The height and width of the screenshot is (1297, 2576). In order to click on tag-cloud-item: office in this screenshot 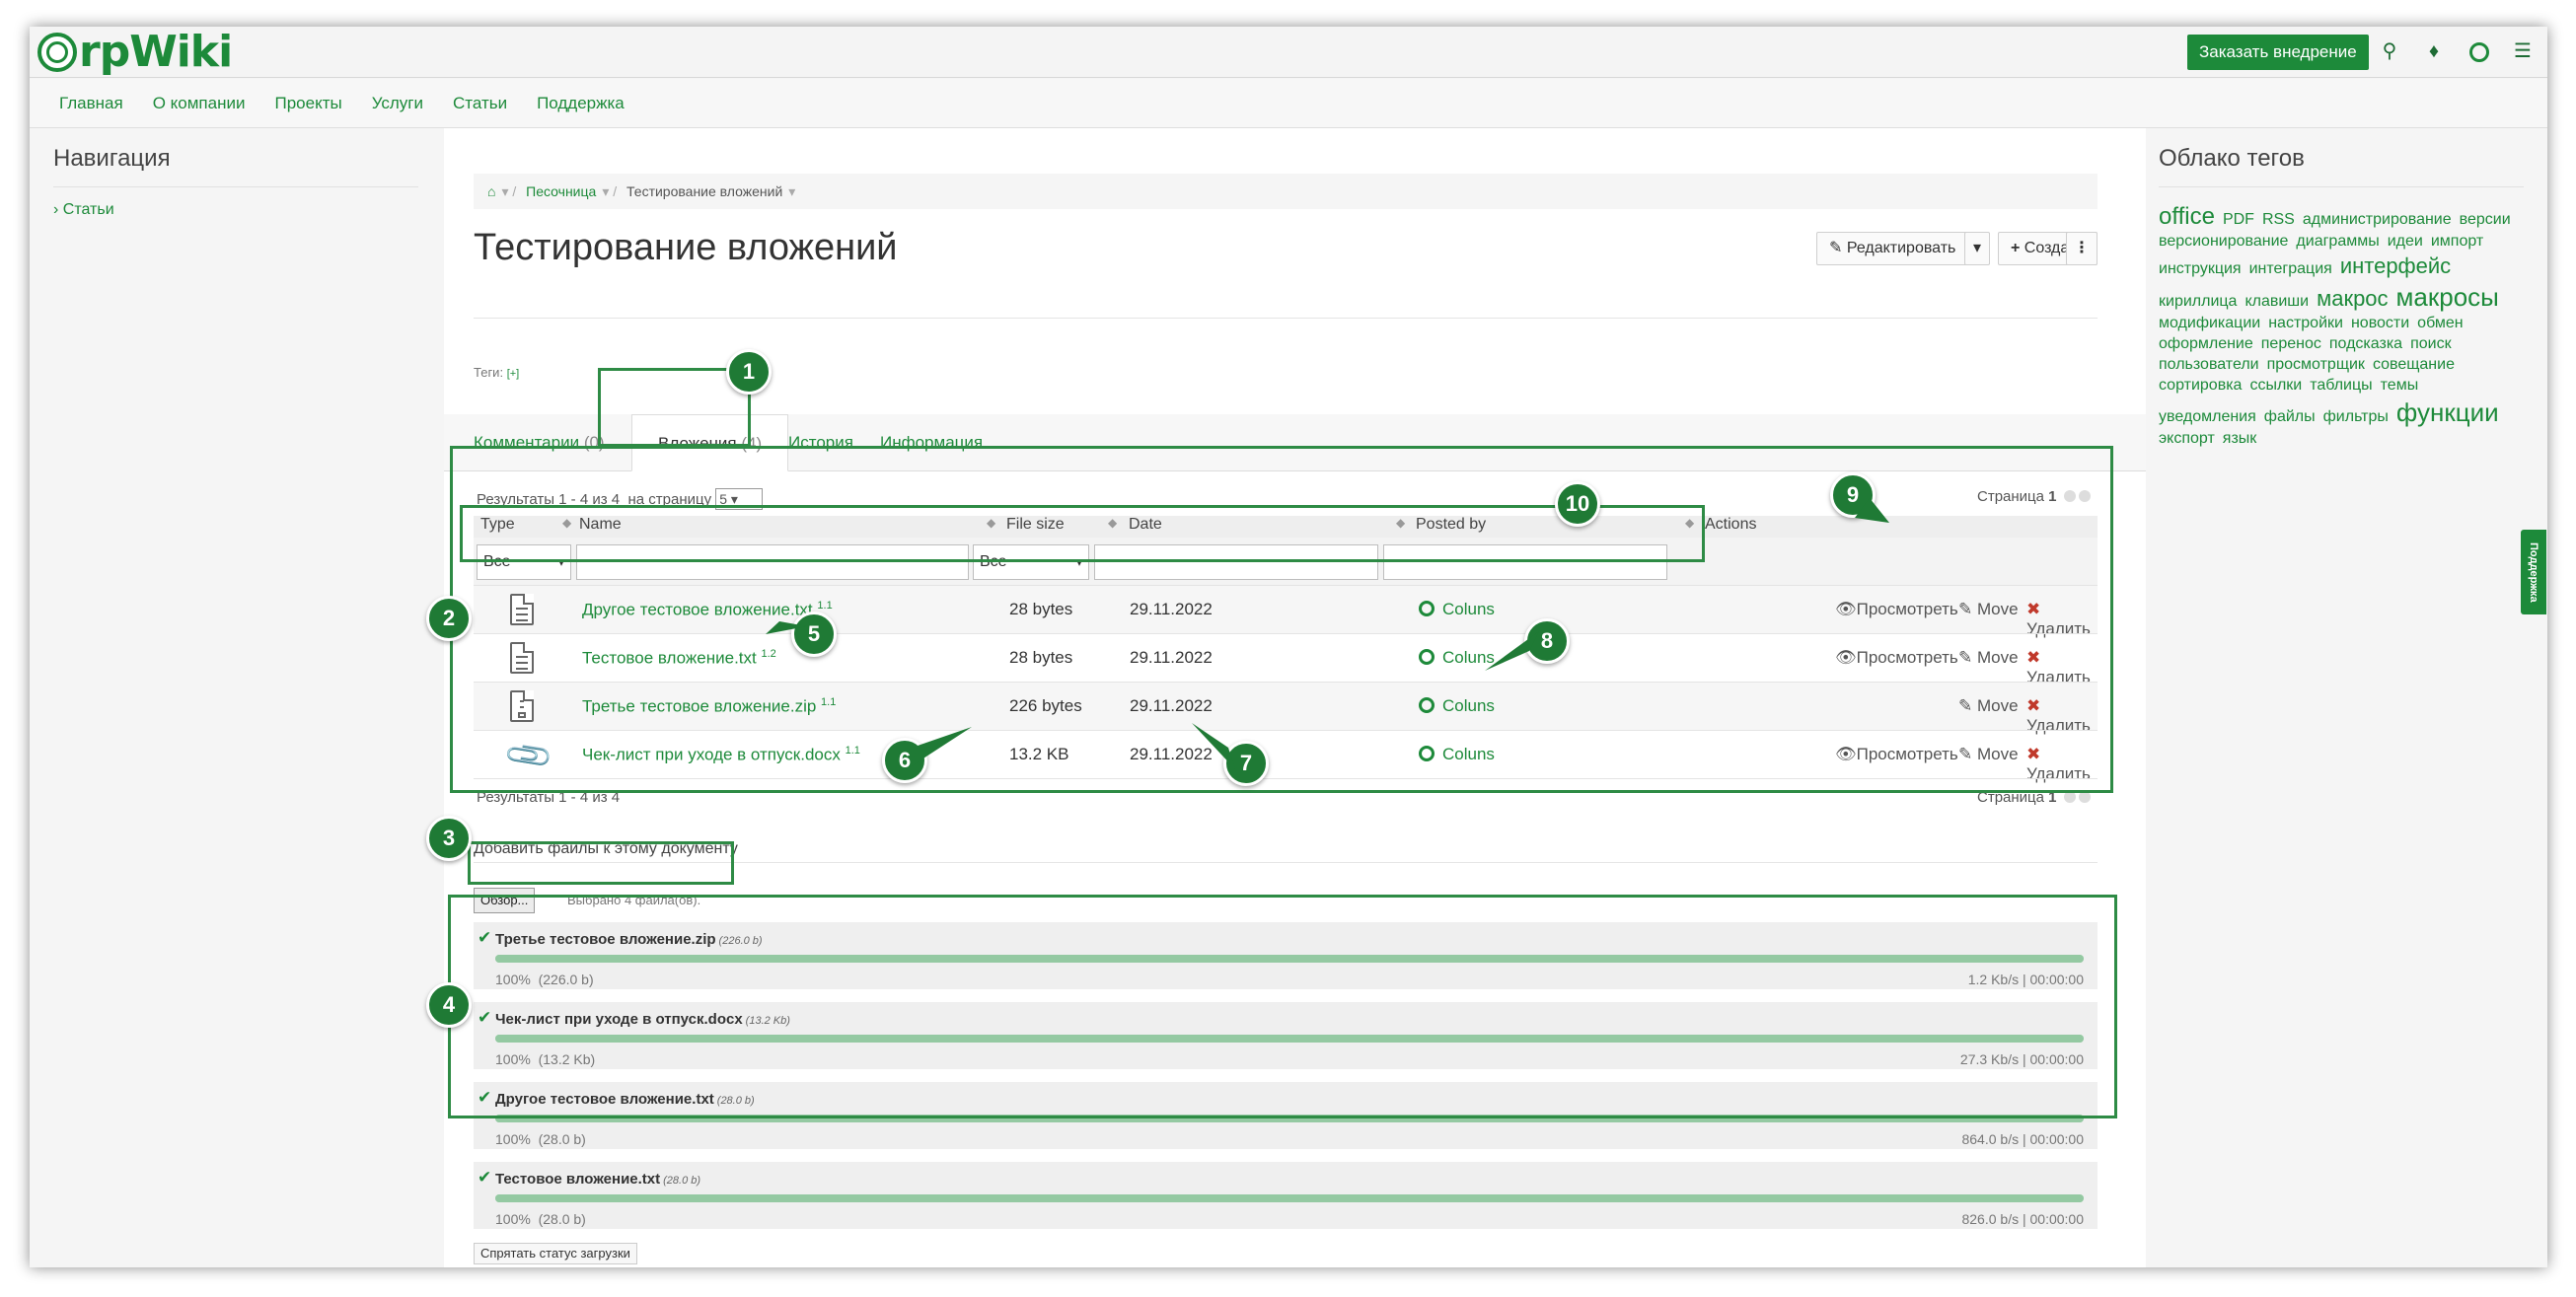, I will do `click(2187, 217)`.